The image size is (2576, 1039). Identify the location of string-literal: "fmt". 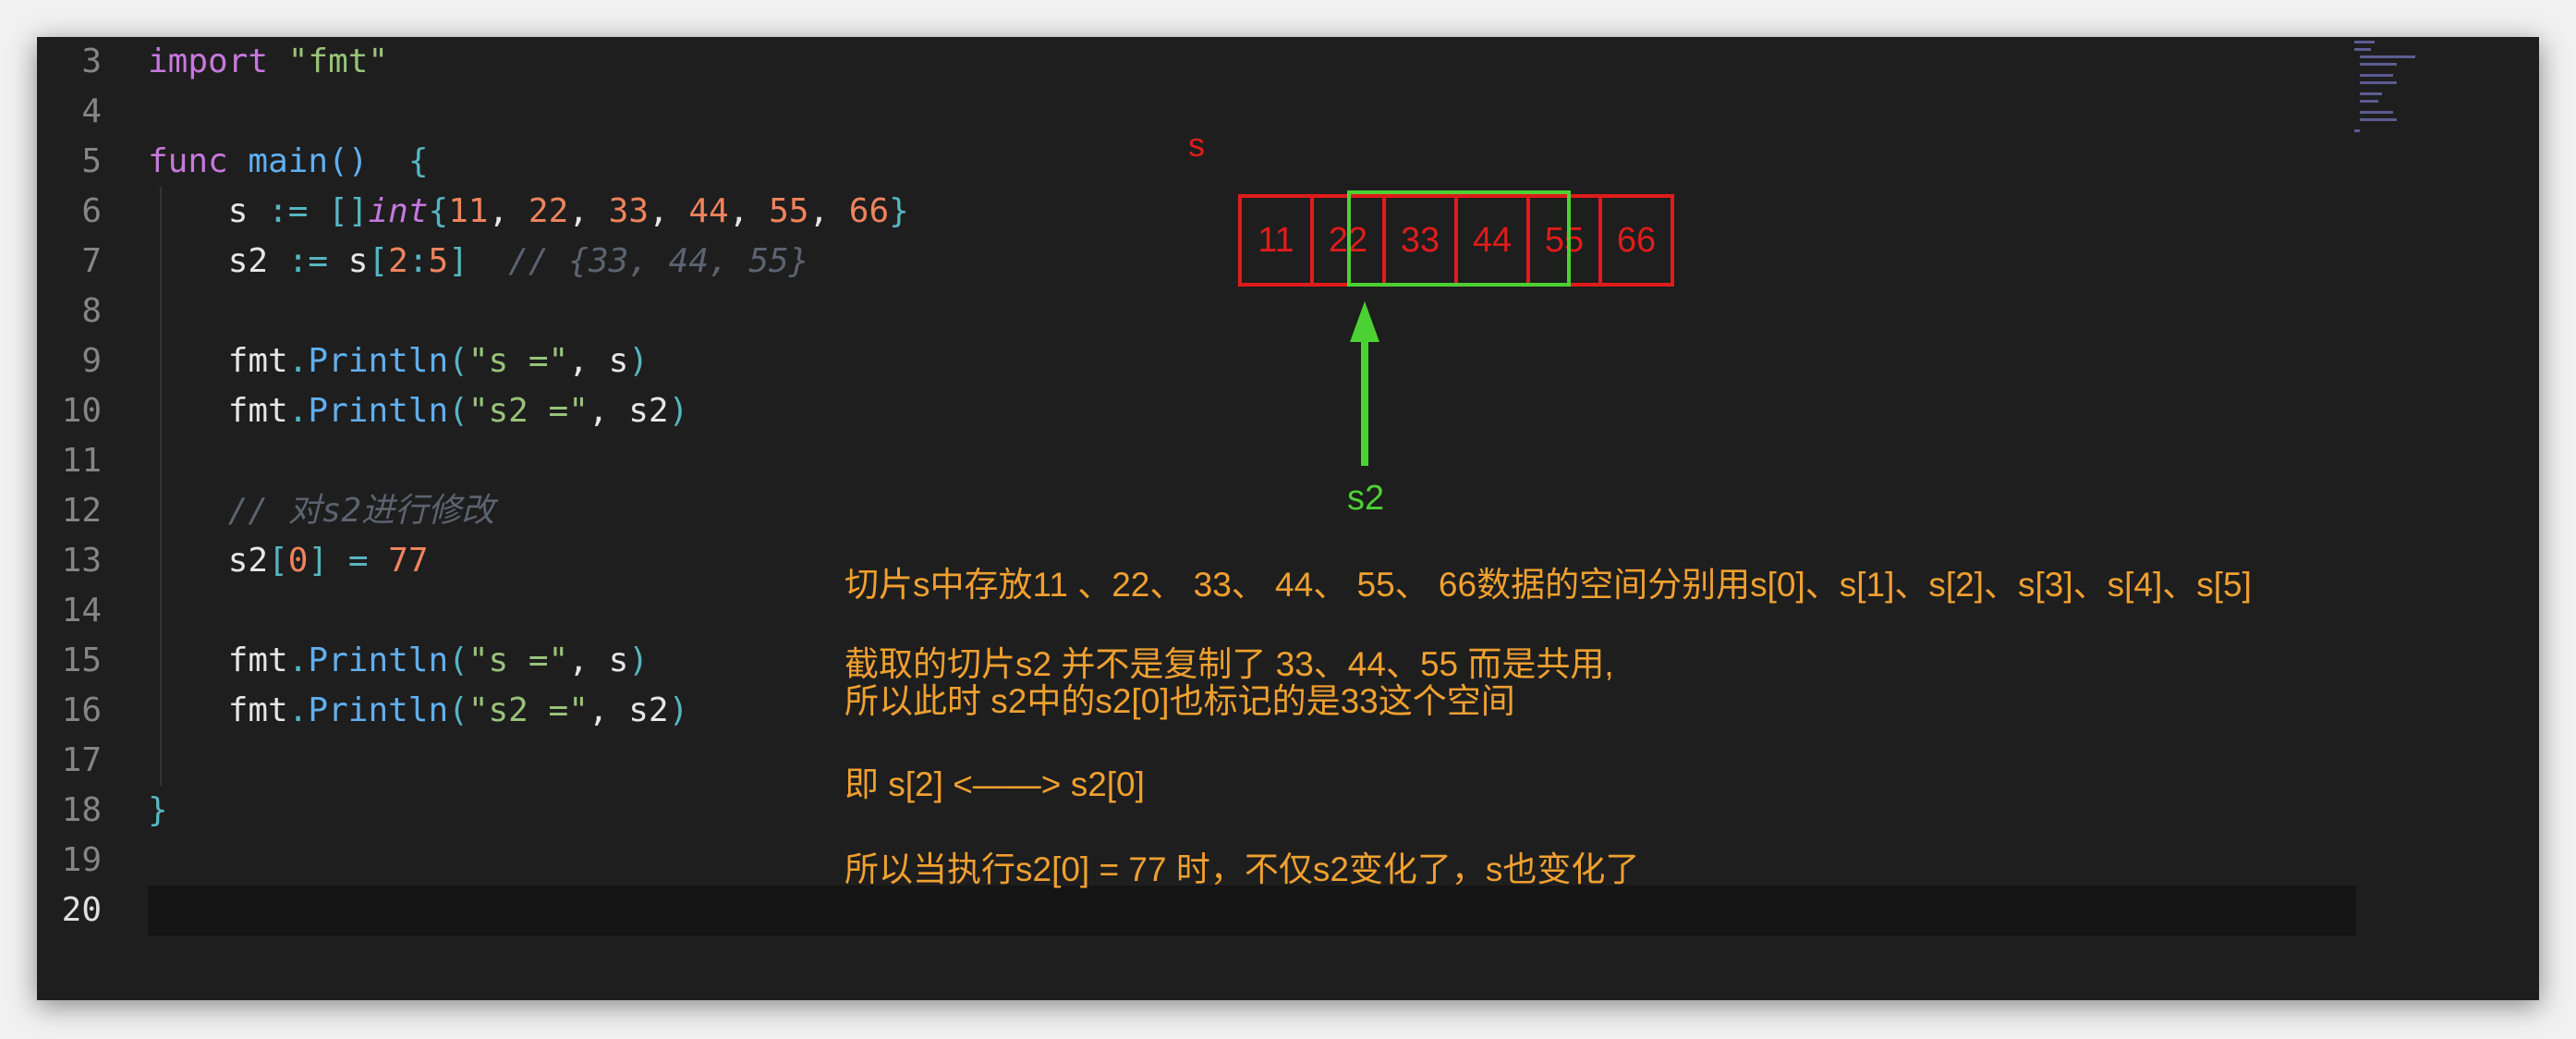
(338, 62).